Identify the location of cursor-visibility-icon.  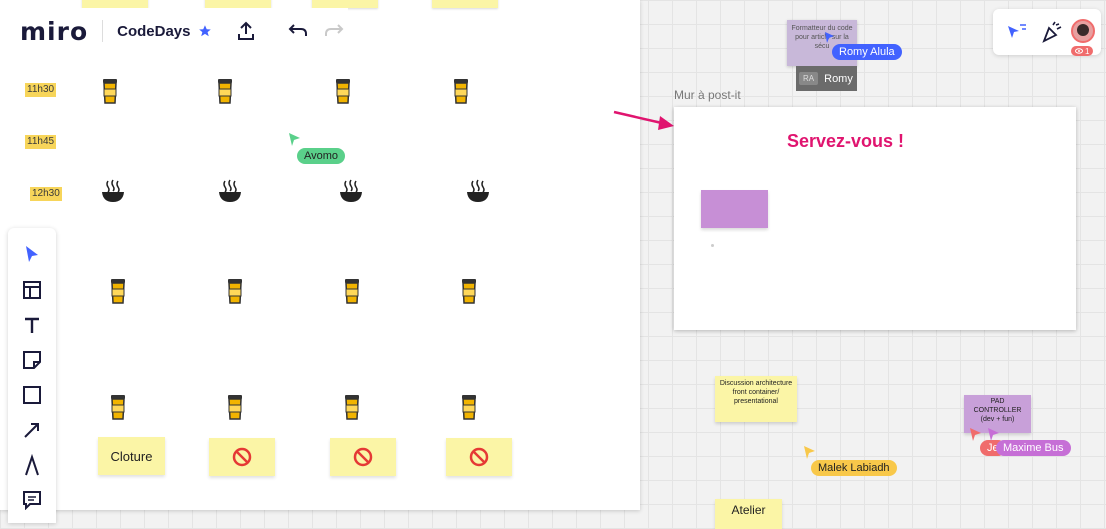
(1017, 32).